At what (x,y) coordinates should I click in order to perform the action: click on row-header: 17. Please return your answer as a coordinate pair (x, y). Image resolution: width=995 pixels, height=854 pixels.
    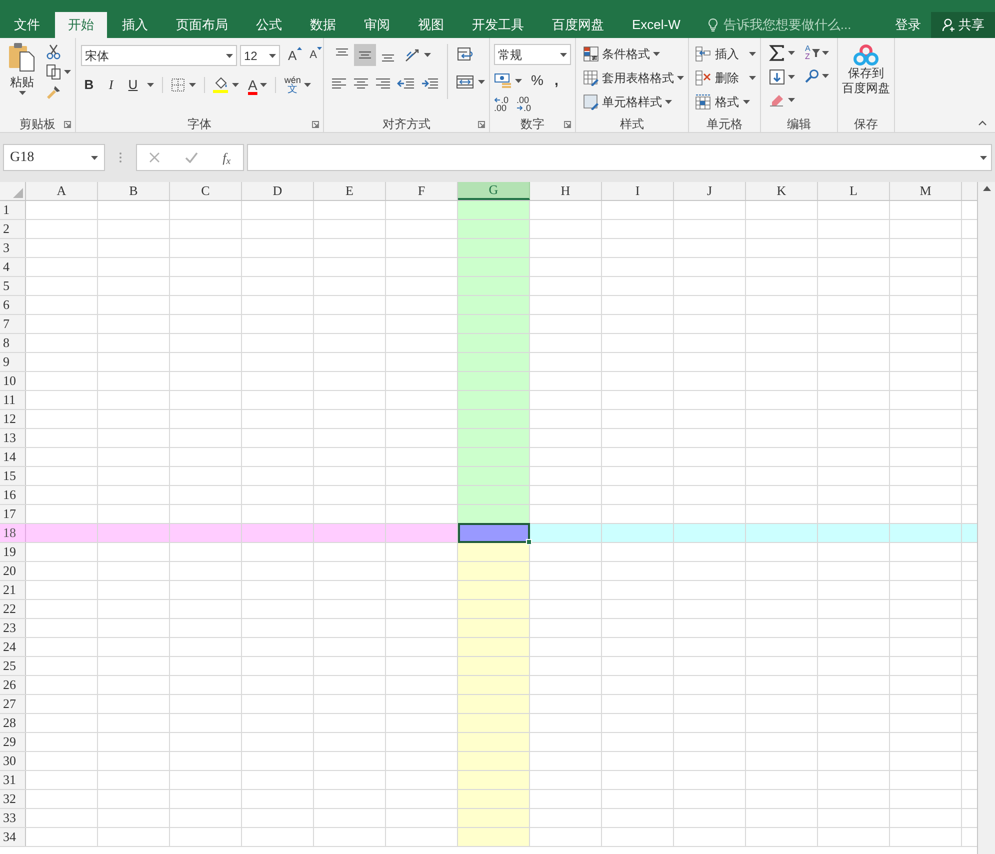
    Looking at the image, I should click on (13, 514).